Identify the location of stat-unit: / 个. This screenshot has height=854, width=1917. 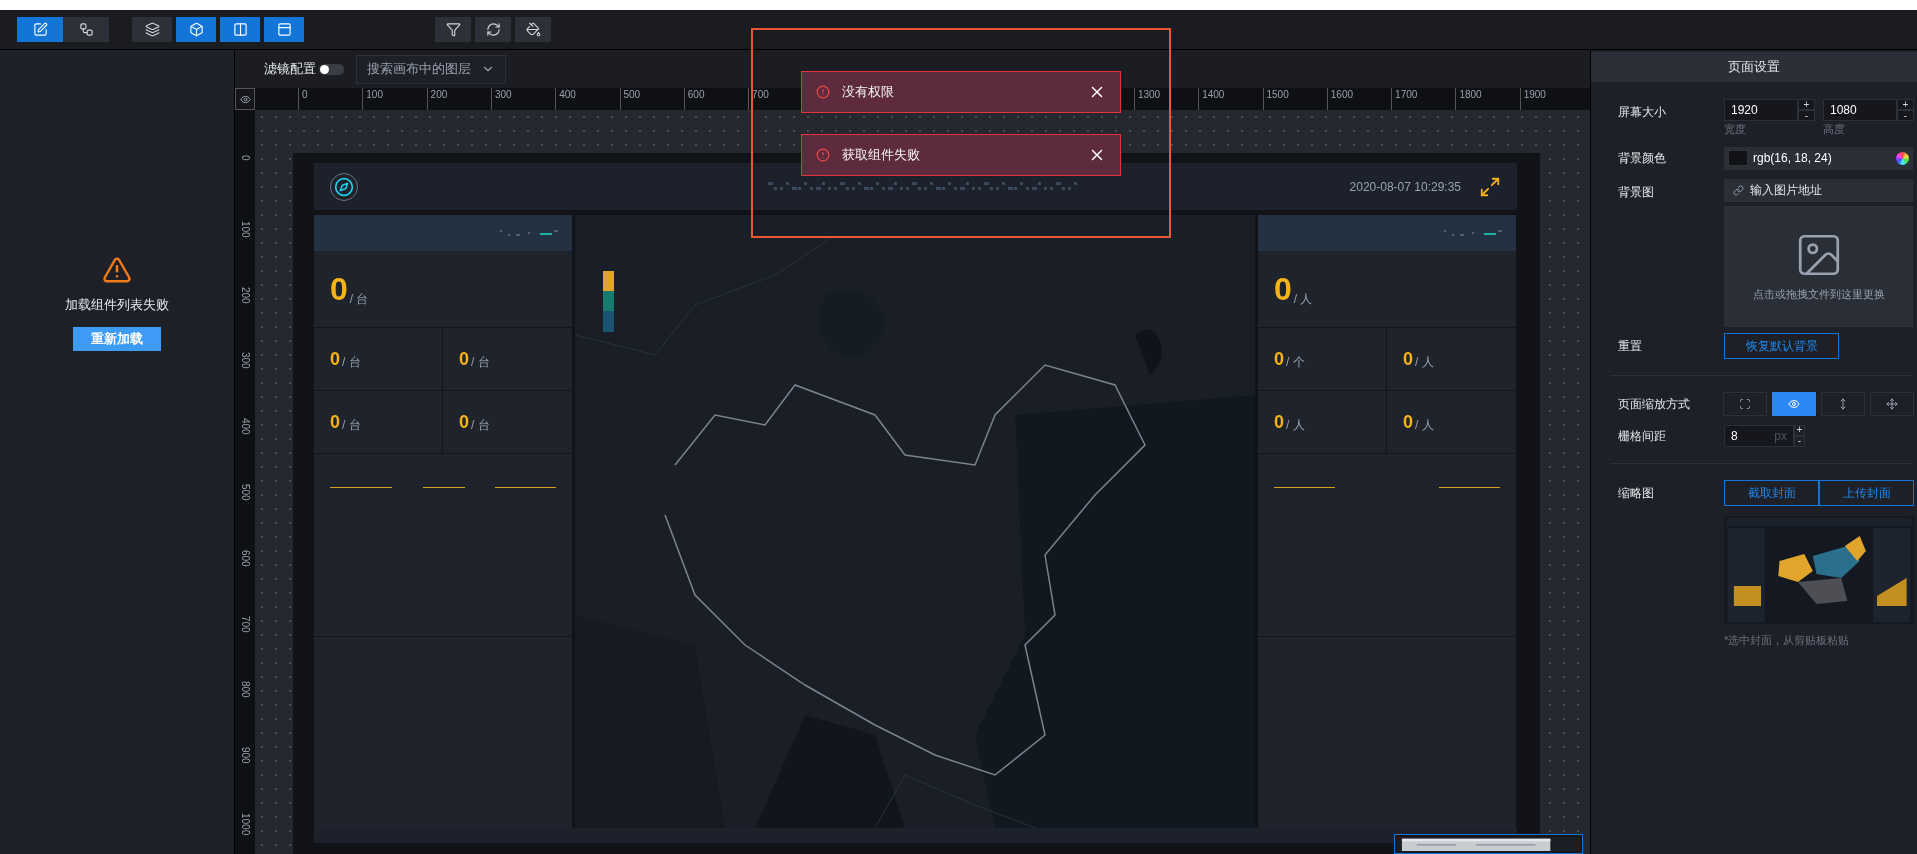
(1295, 362).